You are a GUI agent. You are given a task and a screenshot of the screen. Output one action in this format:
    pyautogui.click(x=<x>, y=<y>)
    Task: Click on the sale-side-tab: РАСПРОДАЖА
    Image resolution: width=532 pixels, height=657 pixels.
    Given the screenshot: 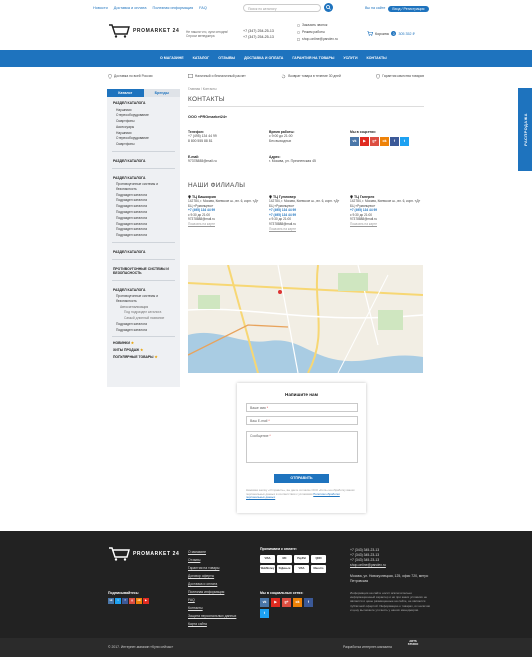 What is the action you would take?
    pyautogui.click(x=525, y=129)
    